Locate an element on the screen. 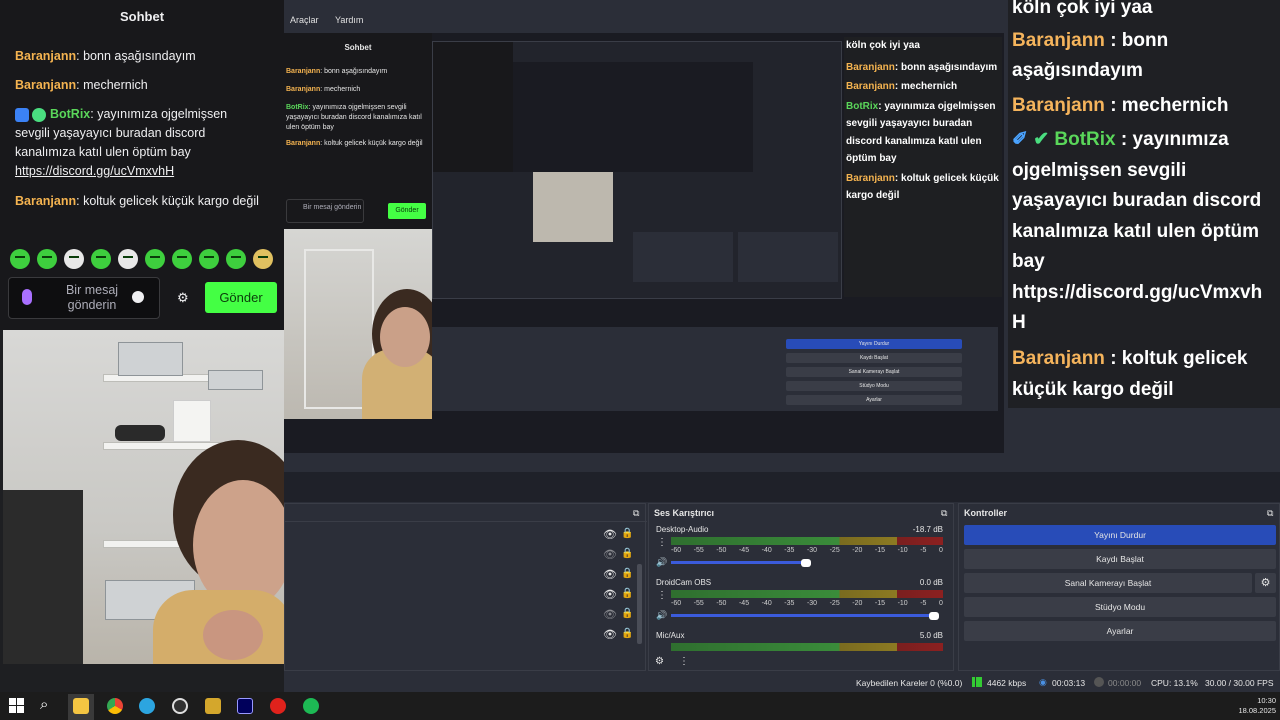  chair is located at coordinates (43, 577).